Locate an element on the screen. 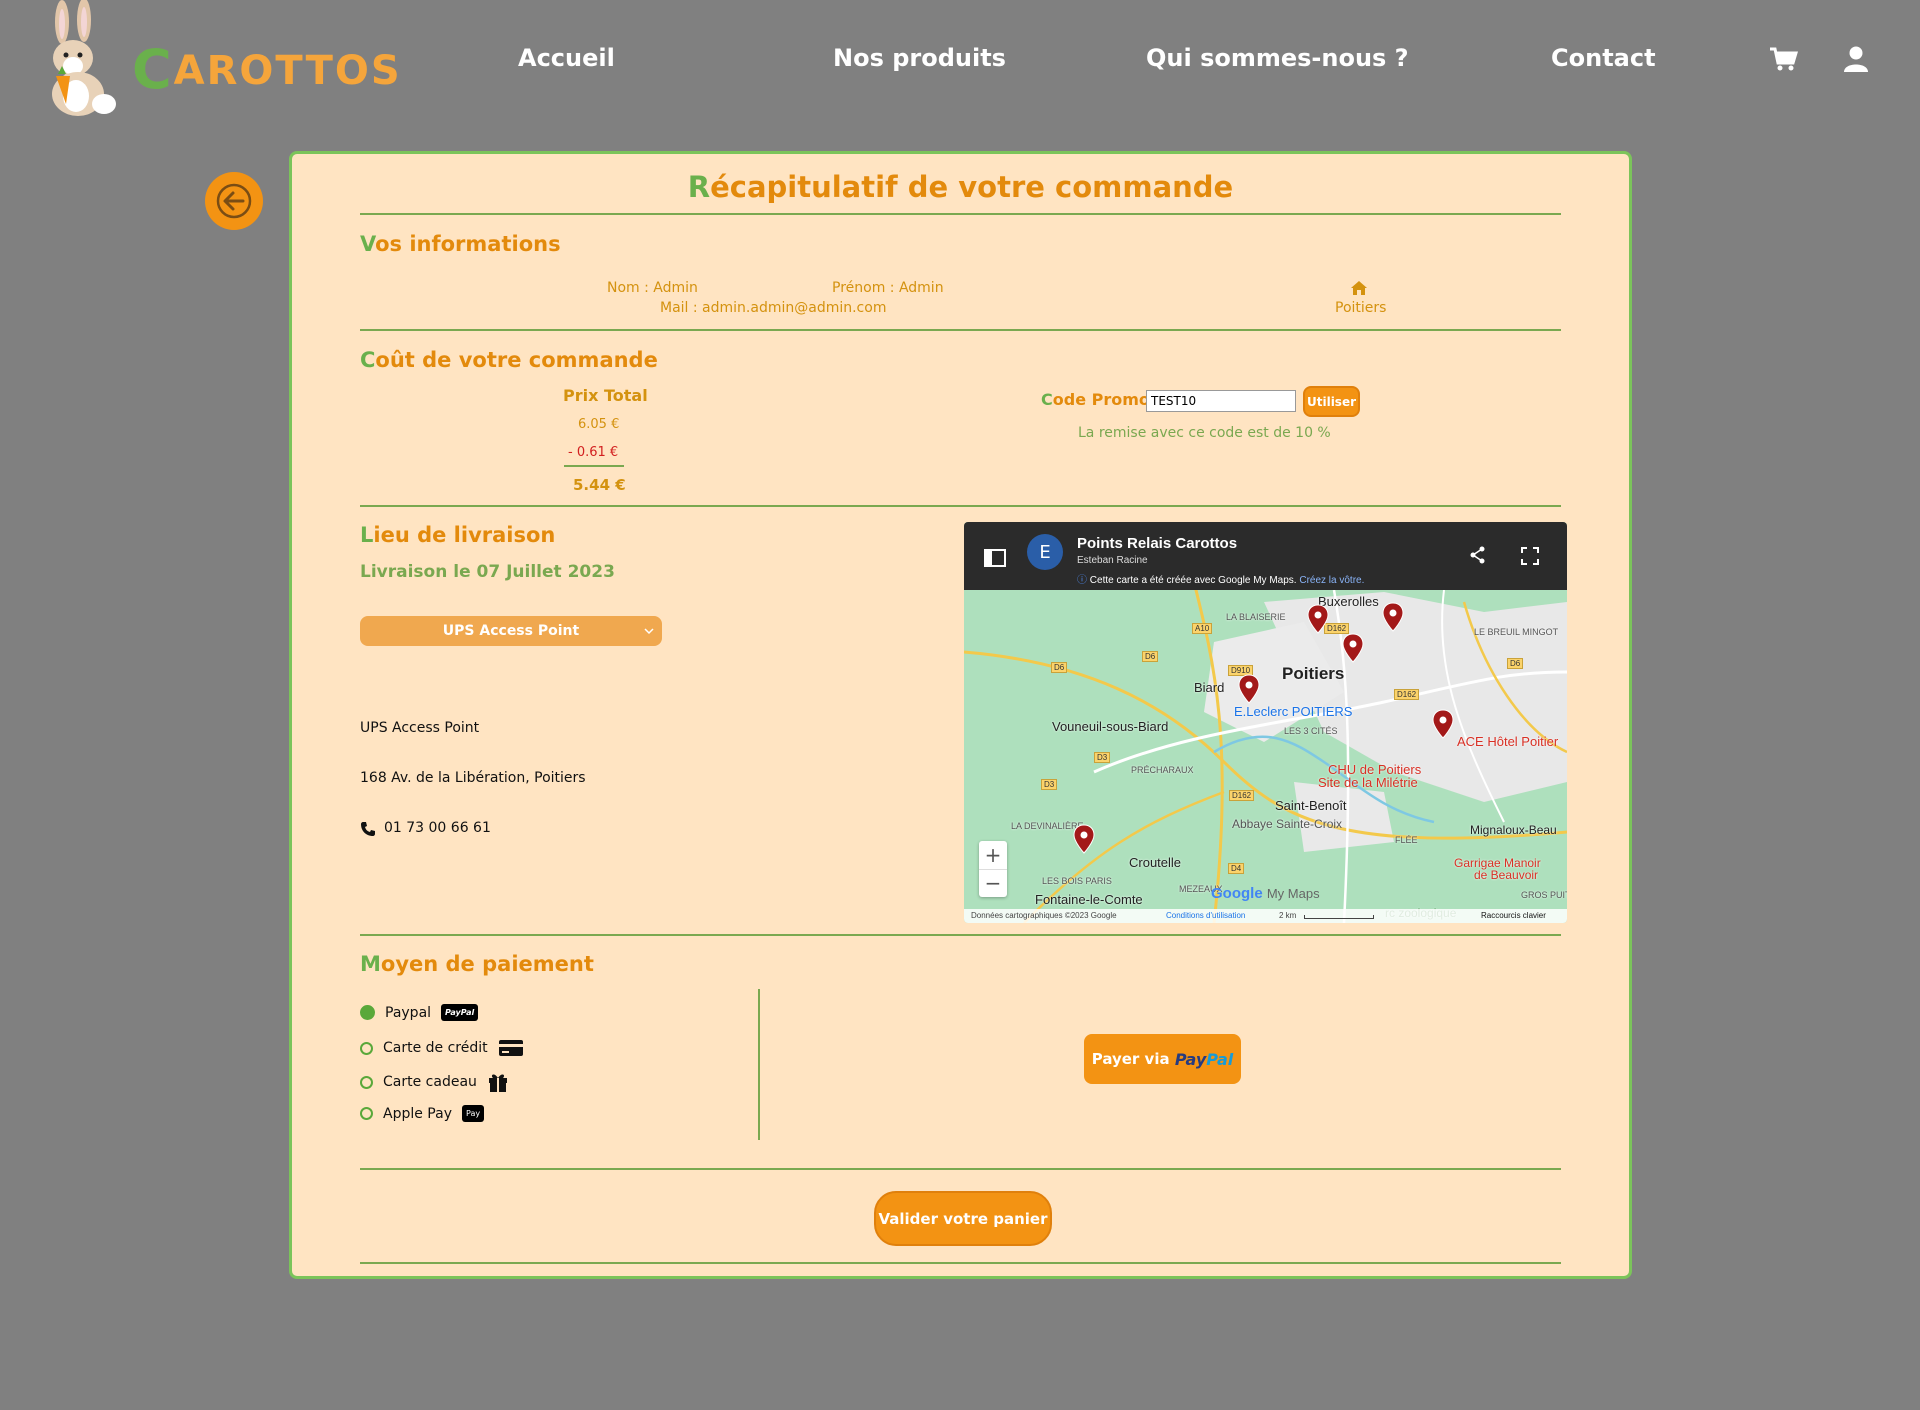  brand-rest: AROTTOS is located at coordinates (287, 71).